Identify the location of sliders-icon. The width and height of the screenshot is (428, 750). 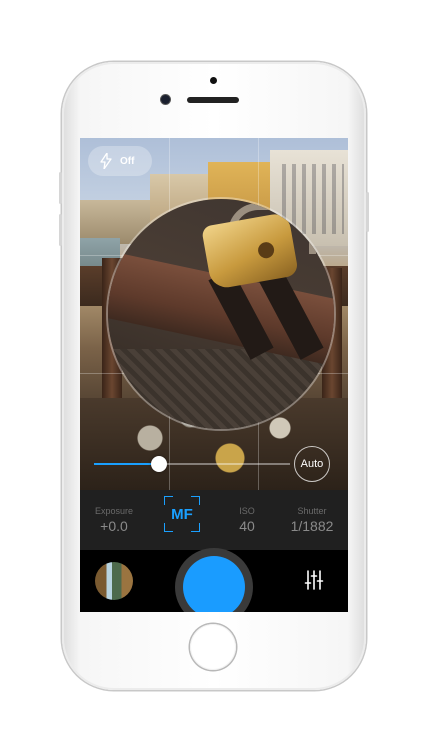
(314, 580).